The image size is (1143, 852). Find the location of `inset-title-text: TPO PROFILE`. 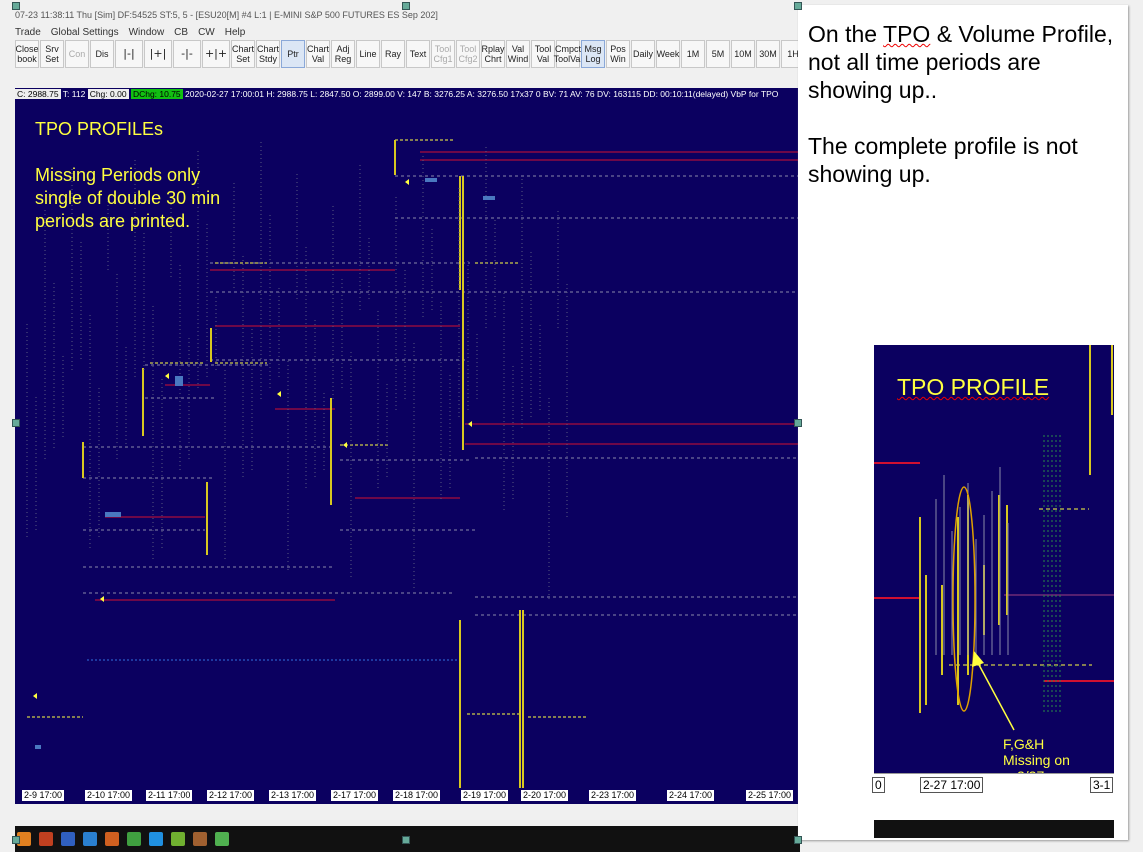

inset-title-text: TPO PROFILE is located at coordinates (973, 387).